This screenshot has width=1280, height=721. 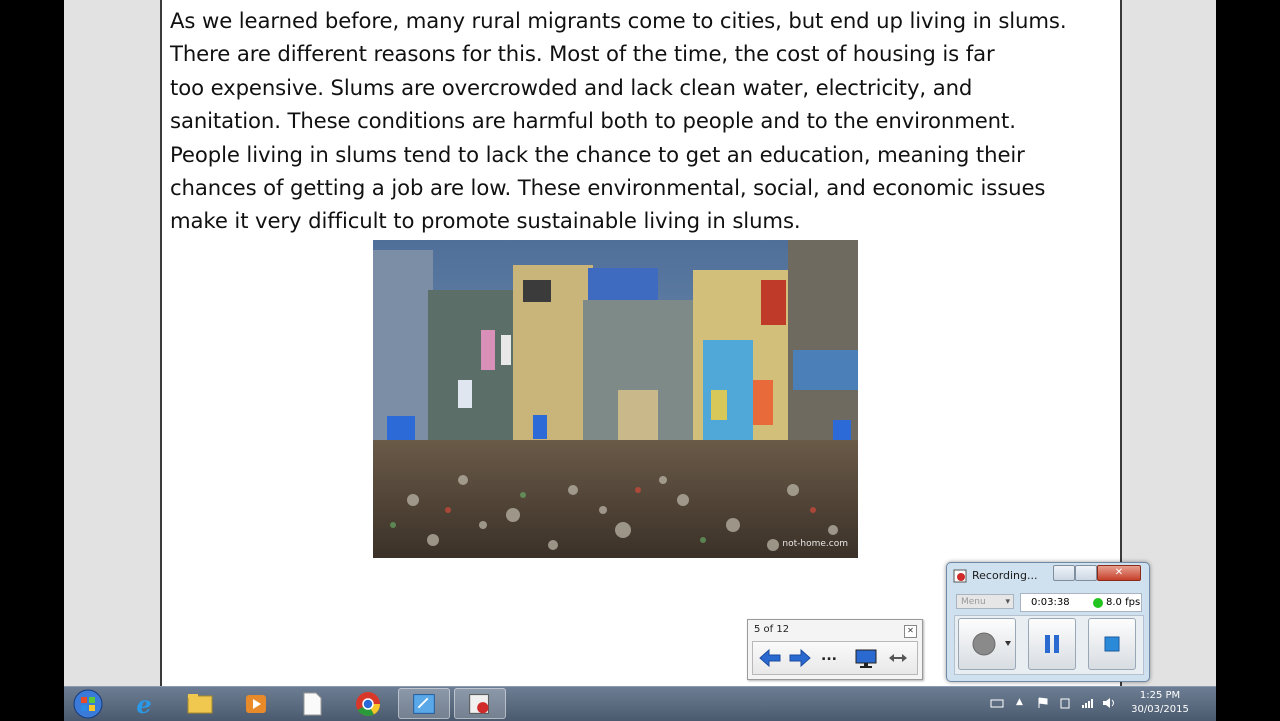 What do you see at coordinates (1160, 709) in the screenshot?
I see `clock-date: 30/03/2015` at bounding box center [1160, 709].